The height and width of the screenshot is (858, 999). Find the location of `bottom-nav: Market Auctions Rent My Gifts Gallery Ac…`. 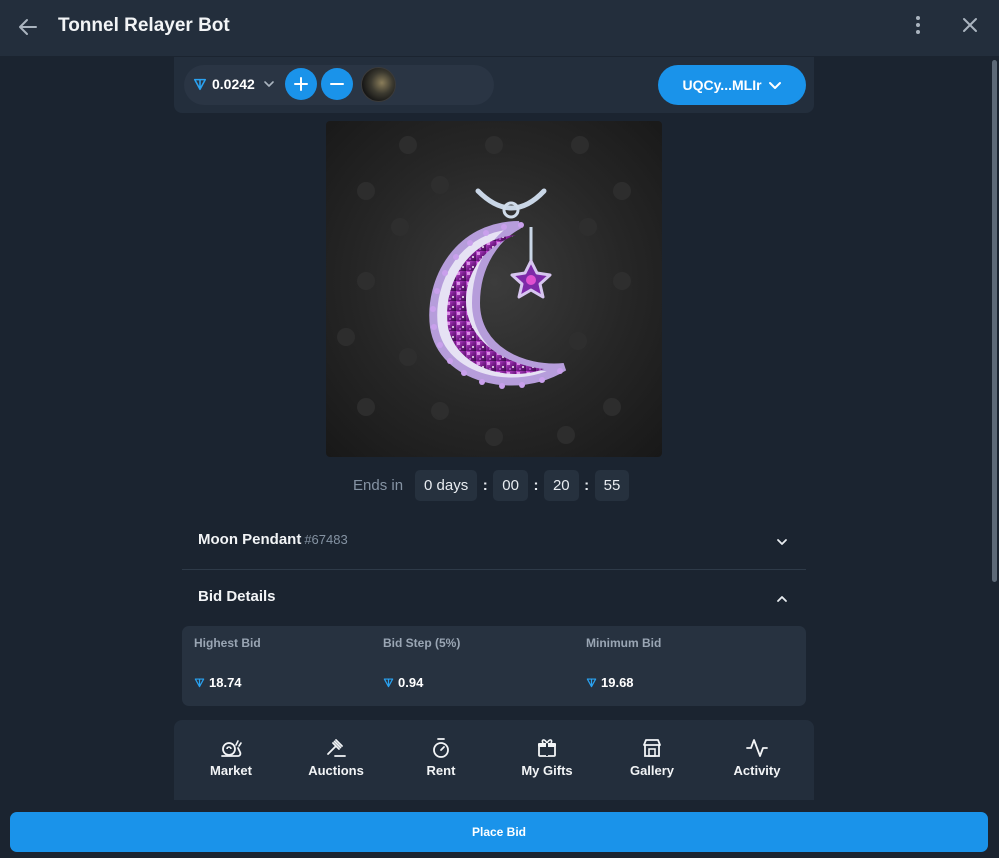

bottom-nav: Market Auctions Rent My Gifts Gallery Ac… is located at coordinates (494, 760).